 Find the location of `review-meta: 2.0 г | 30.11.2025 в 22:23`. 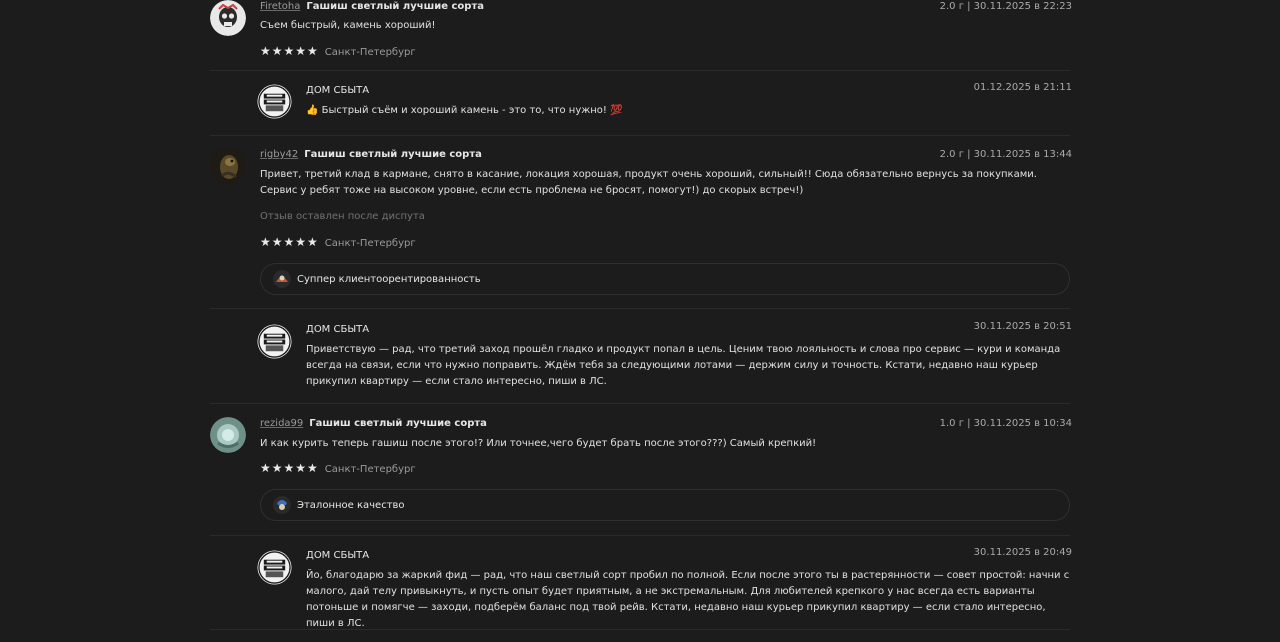

review-meta: 2.0 г | 30.11.2025 в 22:23 is located at coordinates (1005, 6).